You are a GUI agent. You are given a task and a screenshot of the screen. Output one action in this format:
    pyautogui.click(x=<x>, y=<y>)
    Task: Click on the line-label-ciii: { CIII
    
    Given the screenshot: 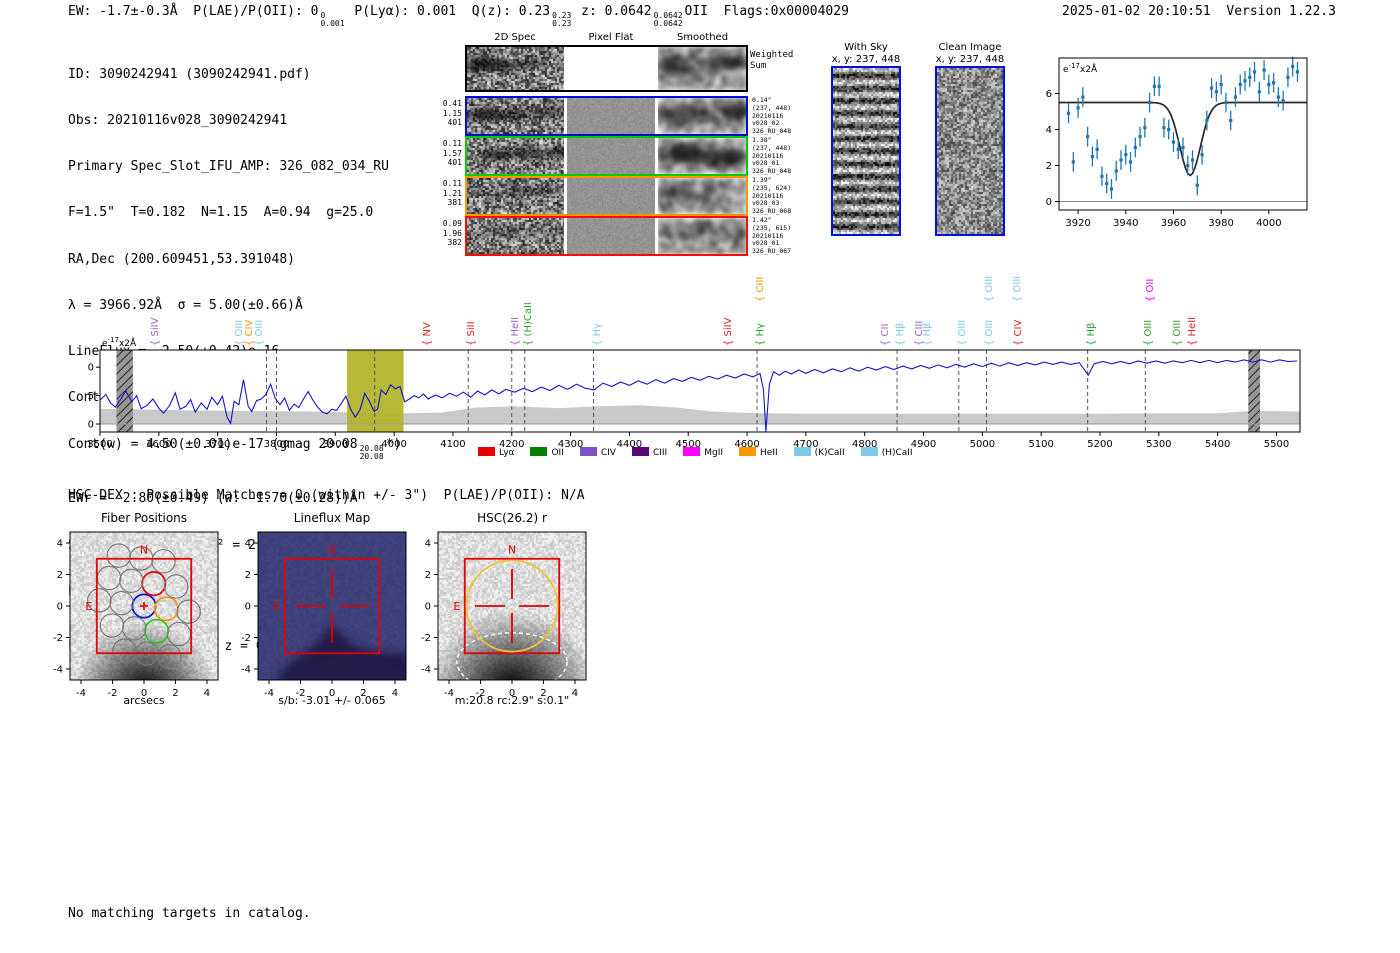 What is the action you would take?
    pyautogui.click(x=761, y=289)
    